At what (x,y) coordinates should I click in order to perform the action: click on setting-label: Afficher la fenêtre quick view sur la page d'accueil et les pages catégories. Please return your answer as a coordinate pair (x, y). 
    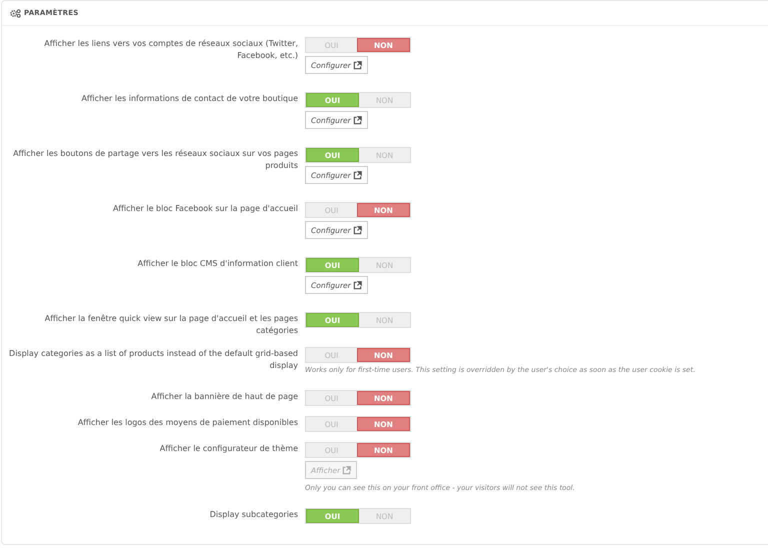
    Looking at the image, I should click on (171, 325).